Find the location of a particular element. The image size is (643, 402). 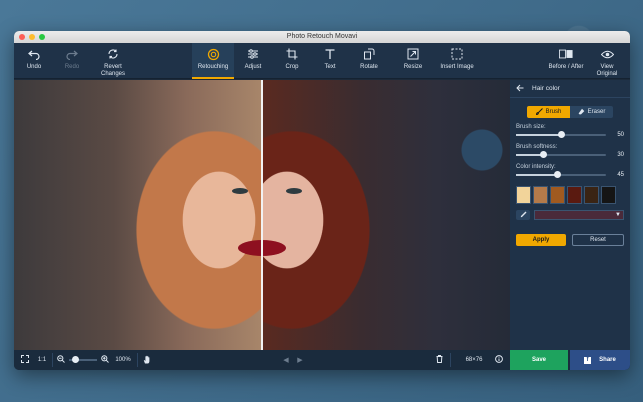

zoom-out-icon is located at coordinates (61, 360).